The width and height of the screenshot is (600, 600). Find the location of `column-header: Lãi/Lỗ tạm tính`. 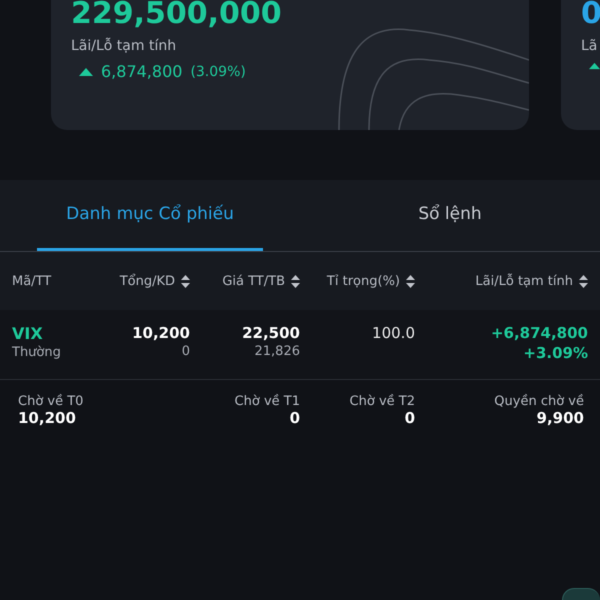

column-header: Lãi/Lỗ tạm tính is located at coordinates (524, 281).